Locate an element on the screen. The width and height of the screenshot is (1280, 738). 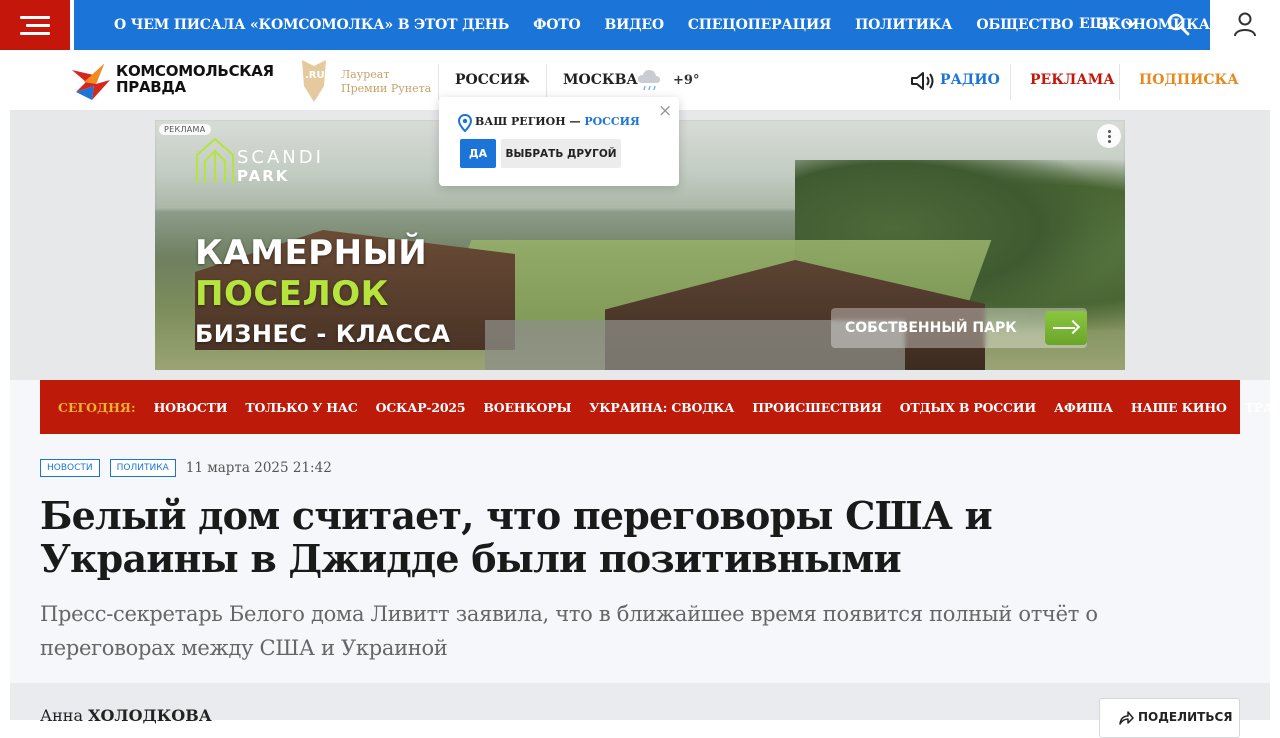
banner-cta-button: СОБСТВЕННЫЙ ПАРК is located at coordinates (959, 328).